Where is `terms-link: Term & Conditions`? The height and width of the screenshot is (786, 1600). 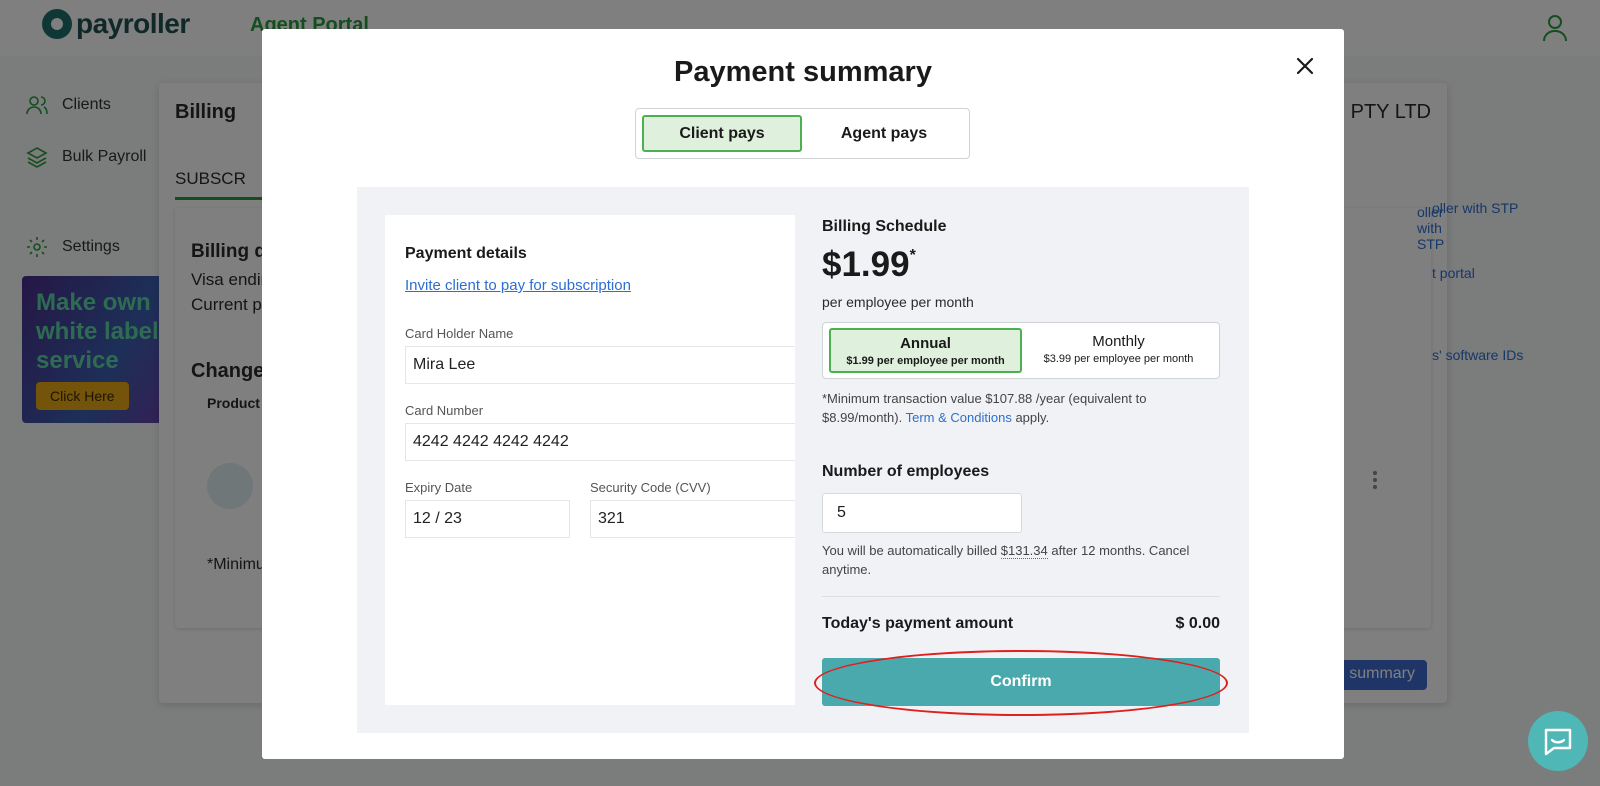 terms-link: Term & Conditions is located at coordinates (959, 417).